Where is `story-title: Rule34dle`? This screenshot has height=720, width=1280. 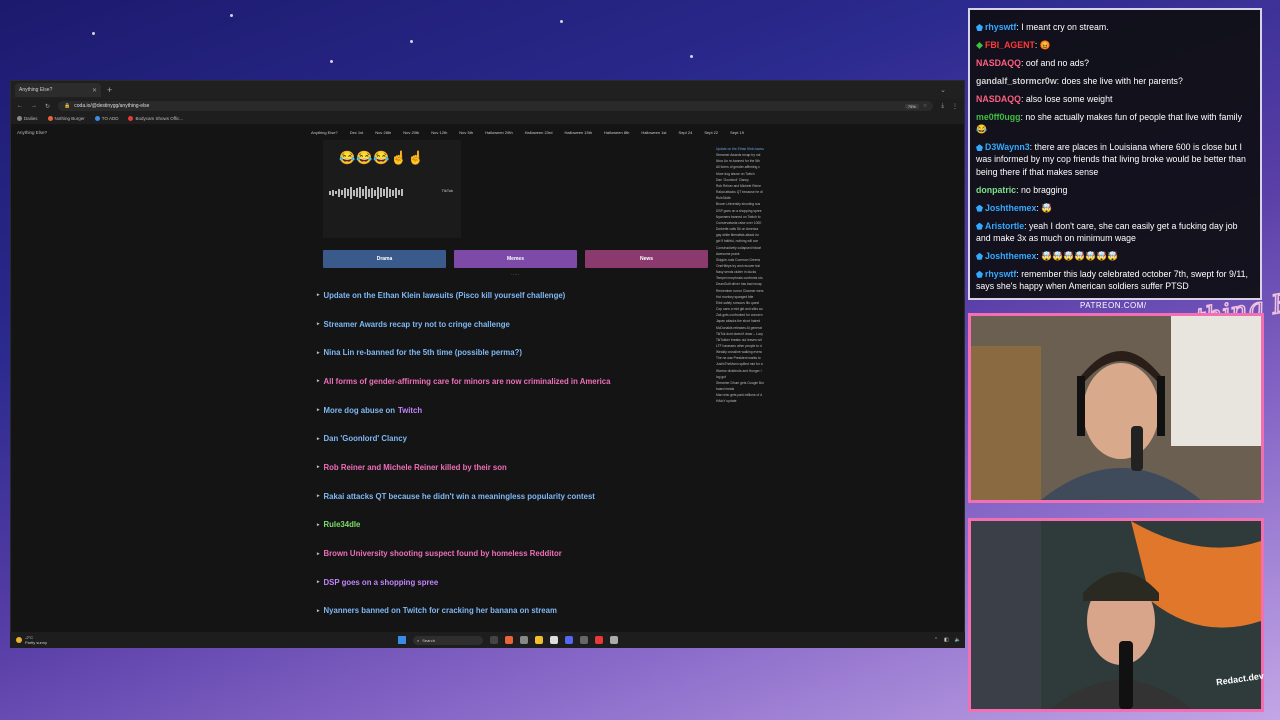
story-title: Rule34dle is located at coordinates (342, 524).